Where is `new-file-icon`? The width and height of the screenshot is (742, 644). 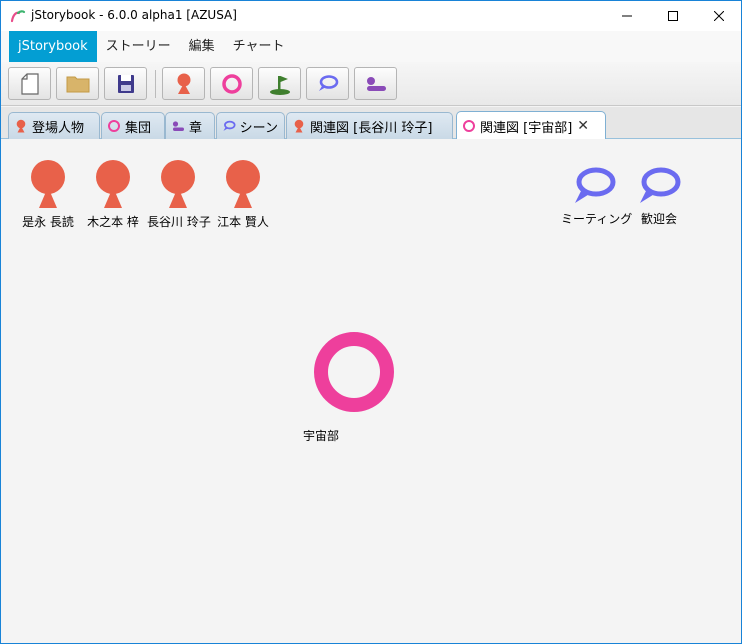 new-file-icon is located at coordinates (29, 83).